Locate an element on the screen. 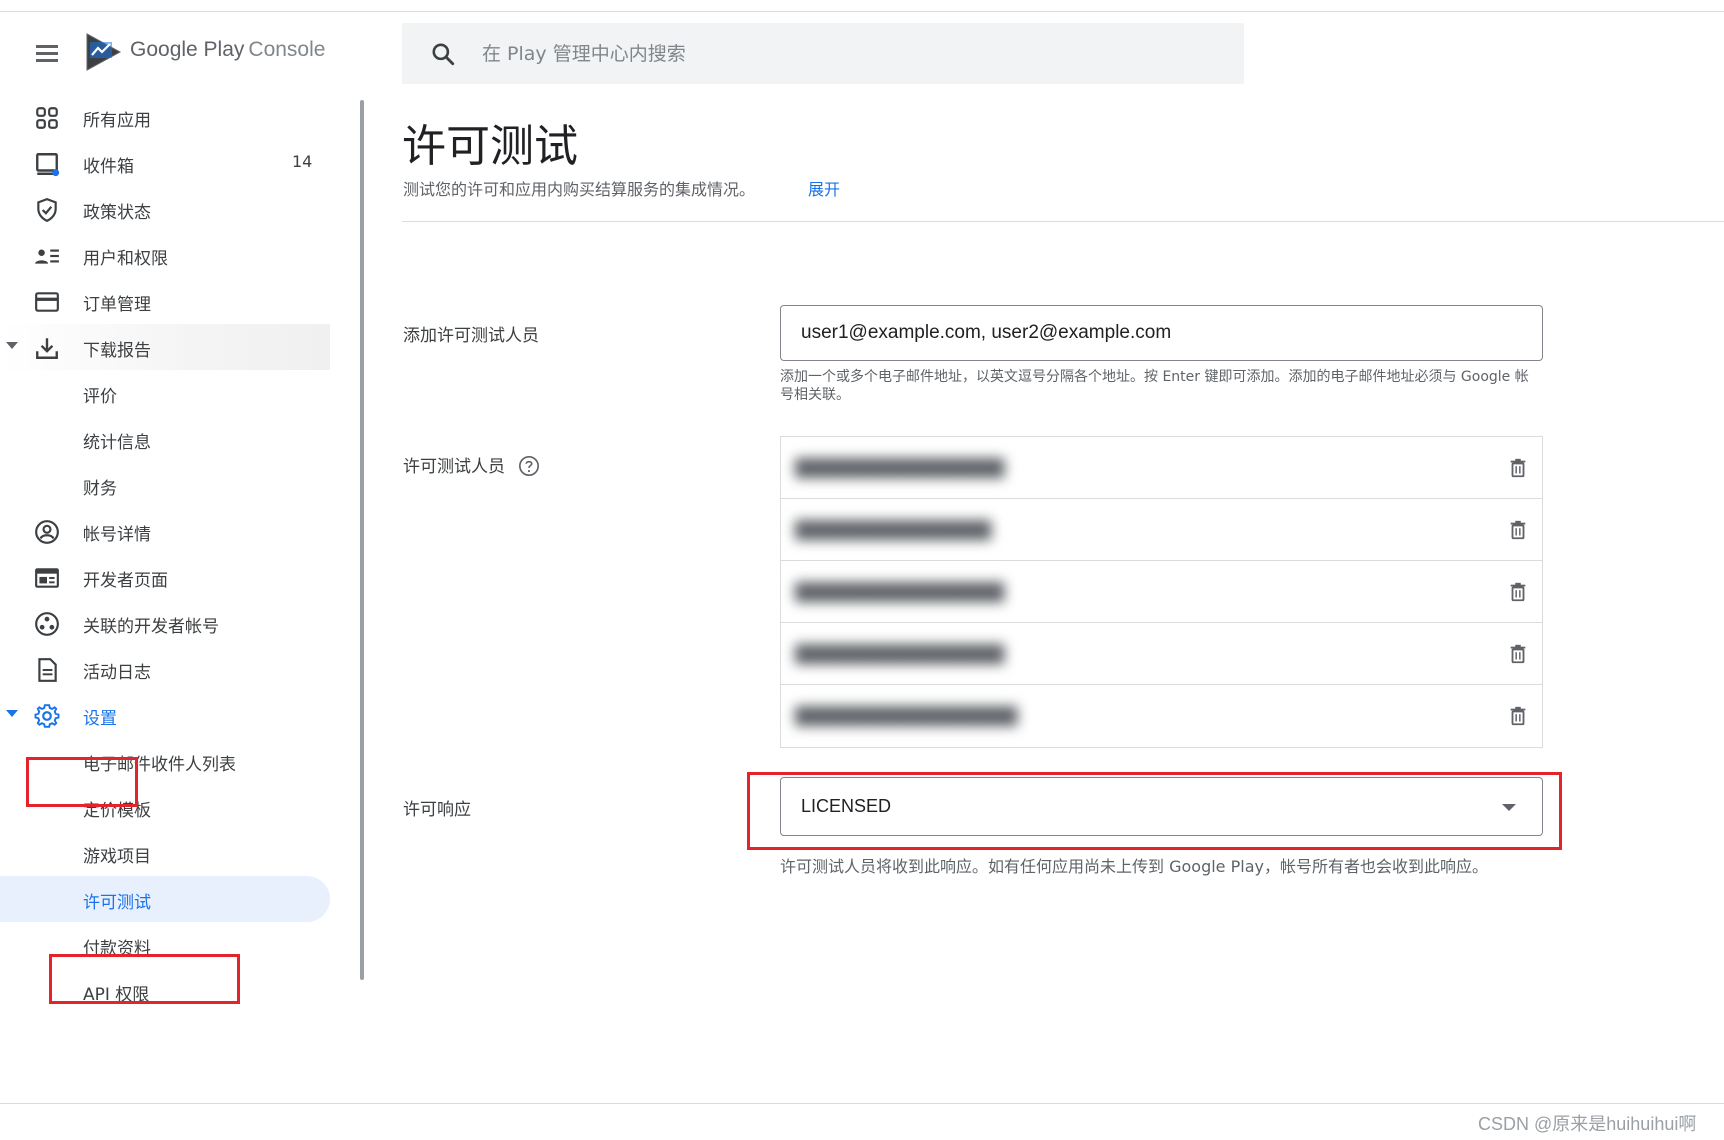 This screenshot has width=1724, height=1140. sidebar-item-label: 设置 is located at coordinates (100, 716).